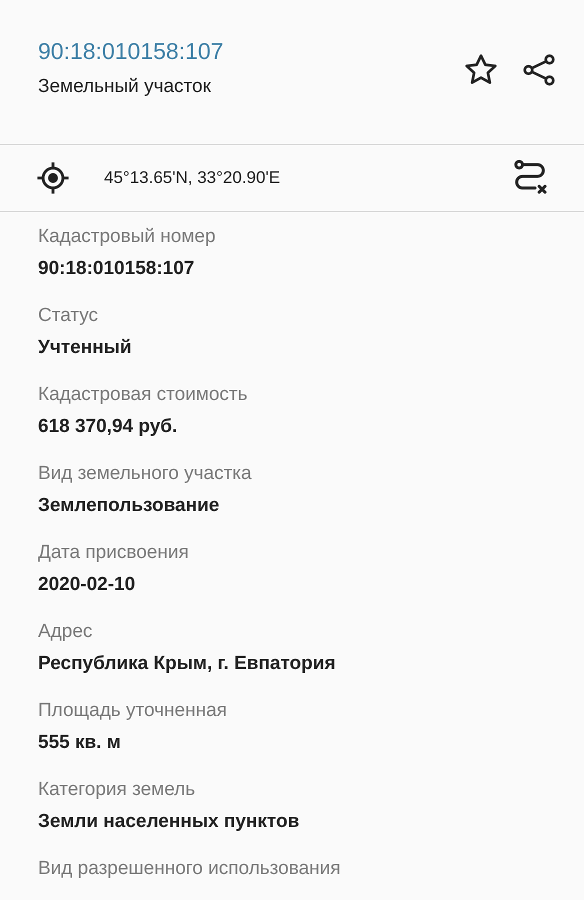  I want to click on field-value: Учтенный, so click(85, 348).